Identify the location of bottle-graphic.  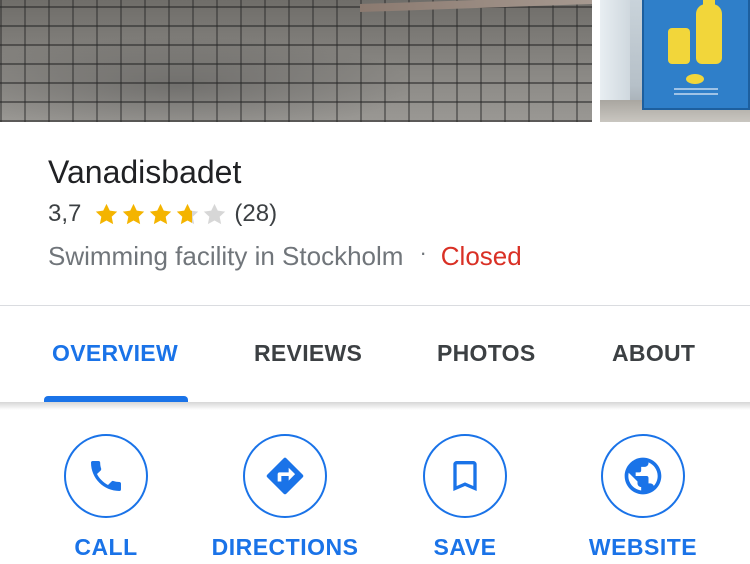
(709, 34).